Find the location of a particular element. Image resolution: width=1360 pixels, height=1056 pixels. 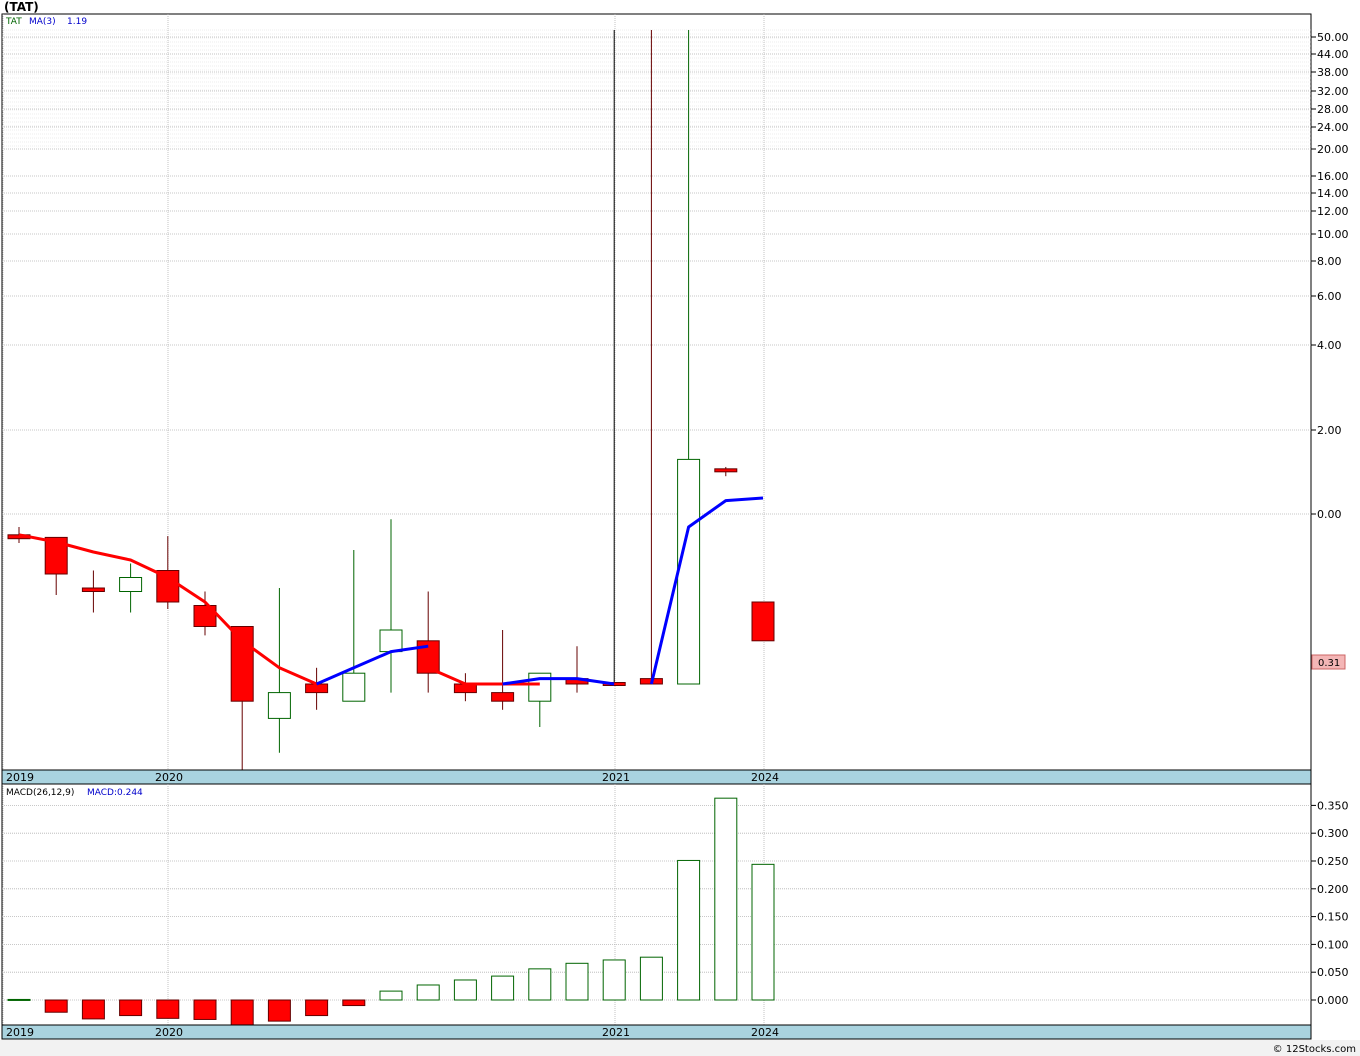

price-y-tick-label: 24.00 is located at coordinates (1333, 127).